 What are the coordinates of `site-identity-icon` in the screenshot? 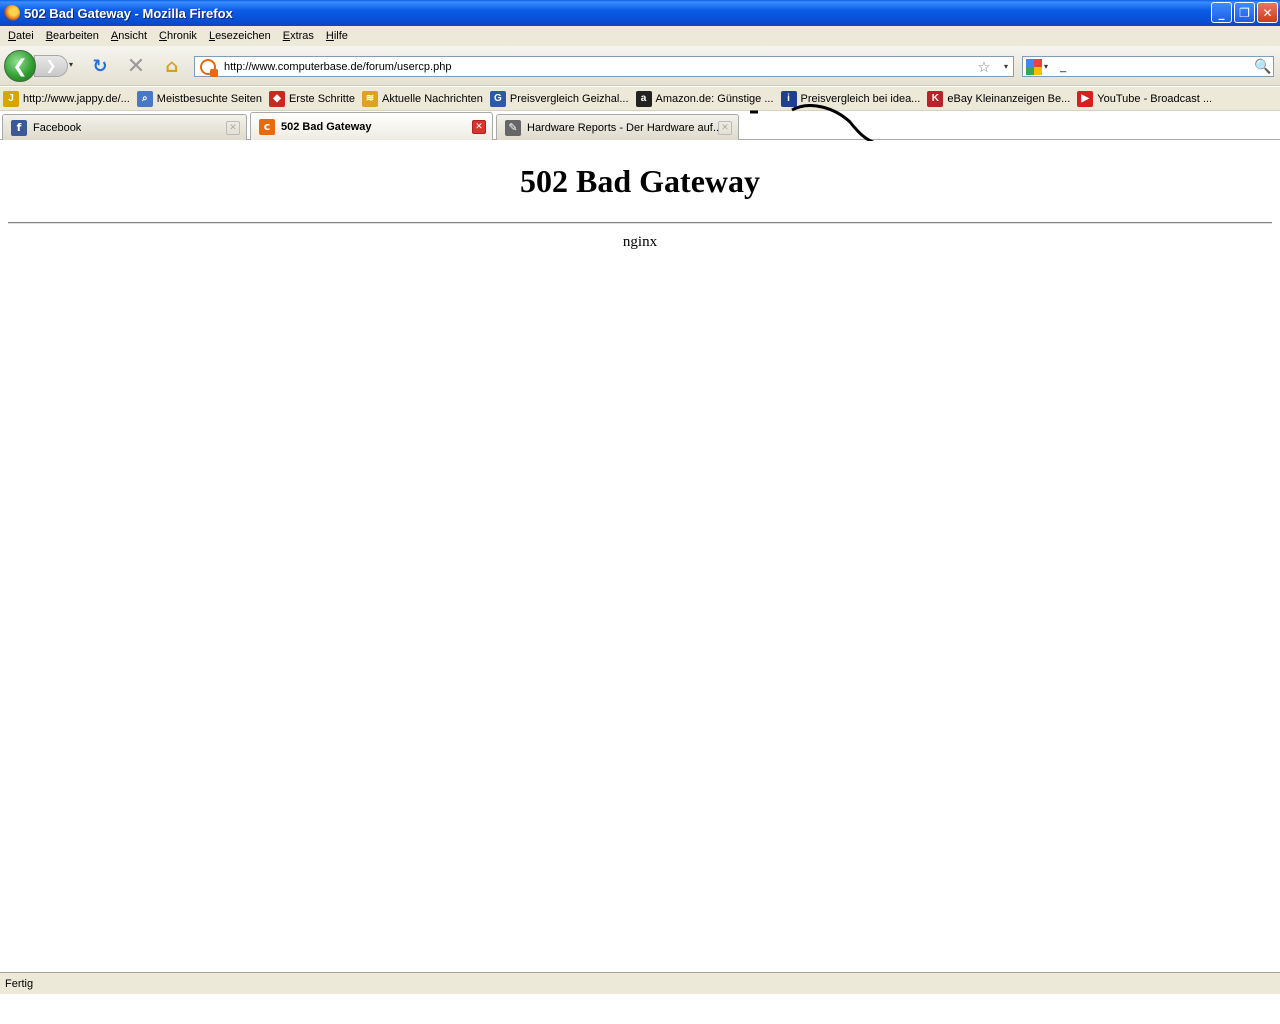 It's located at (209, 67).